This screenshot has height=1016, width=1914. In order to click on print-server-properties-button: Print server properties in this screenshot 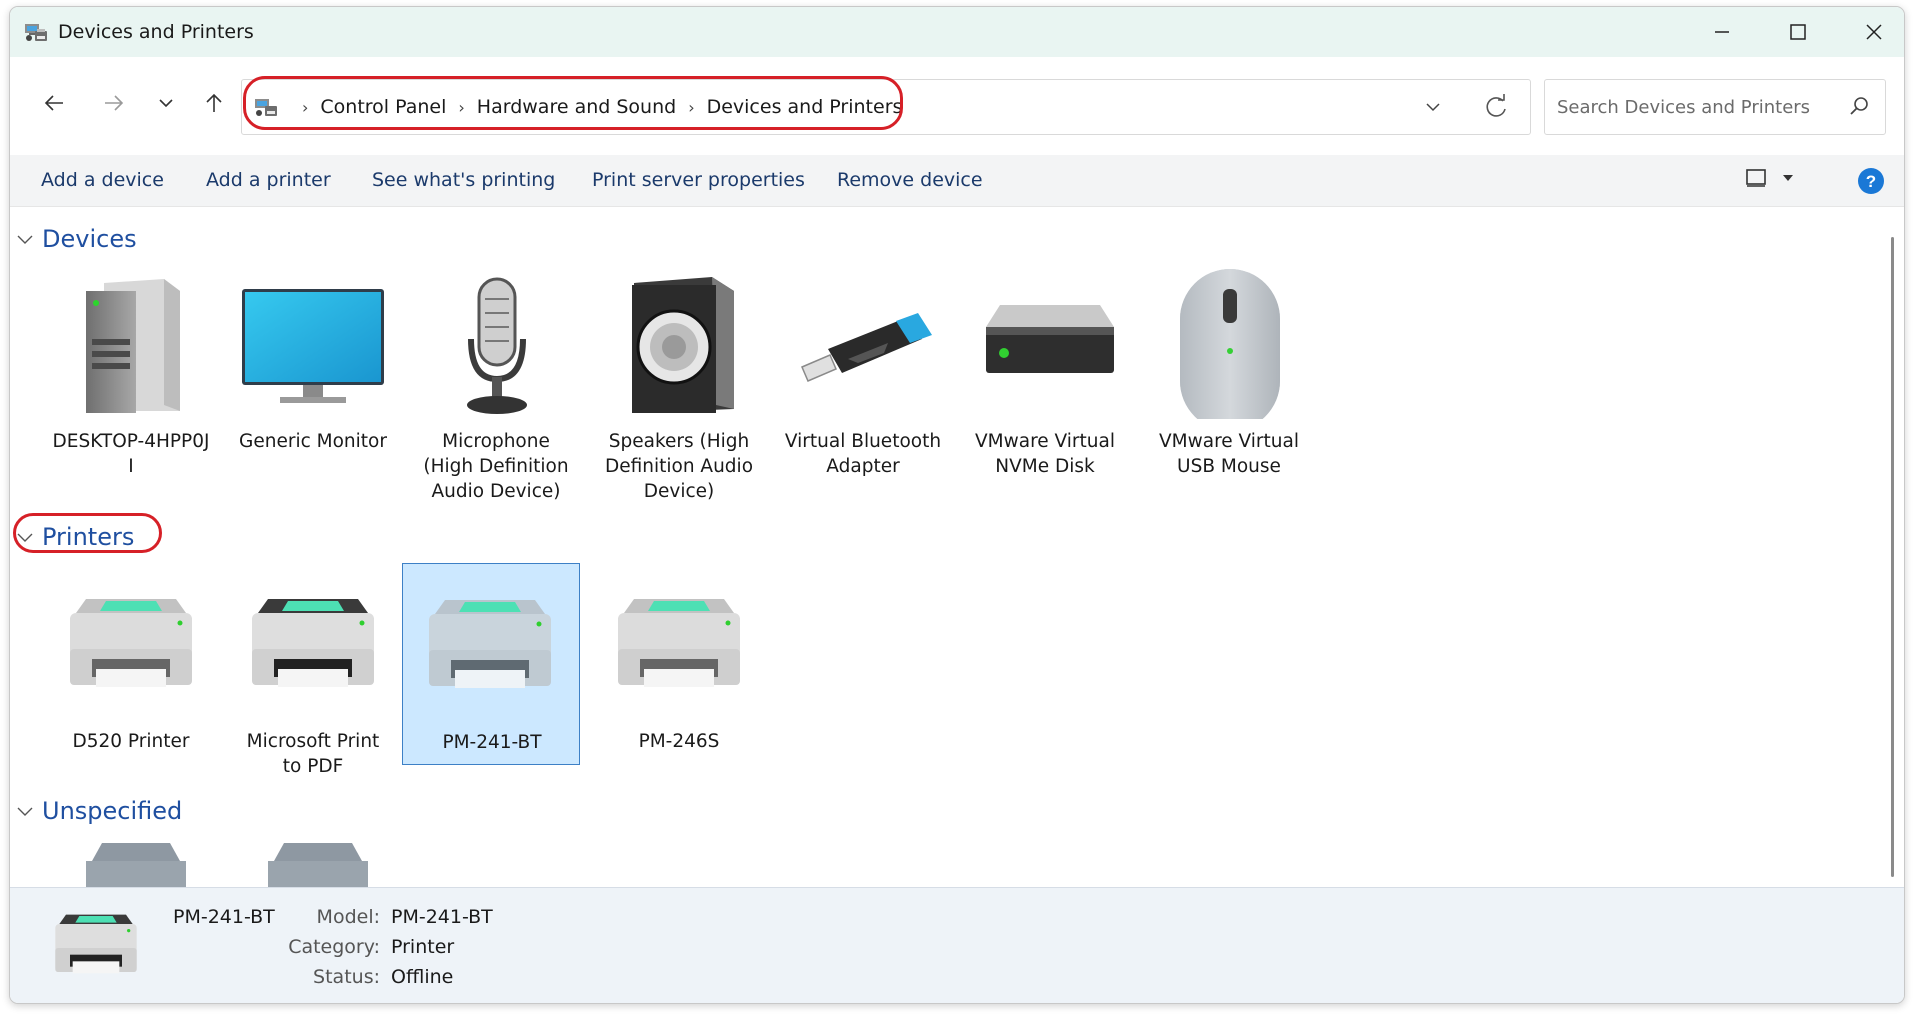, I will do `click(698, 180)`.